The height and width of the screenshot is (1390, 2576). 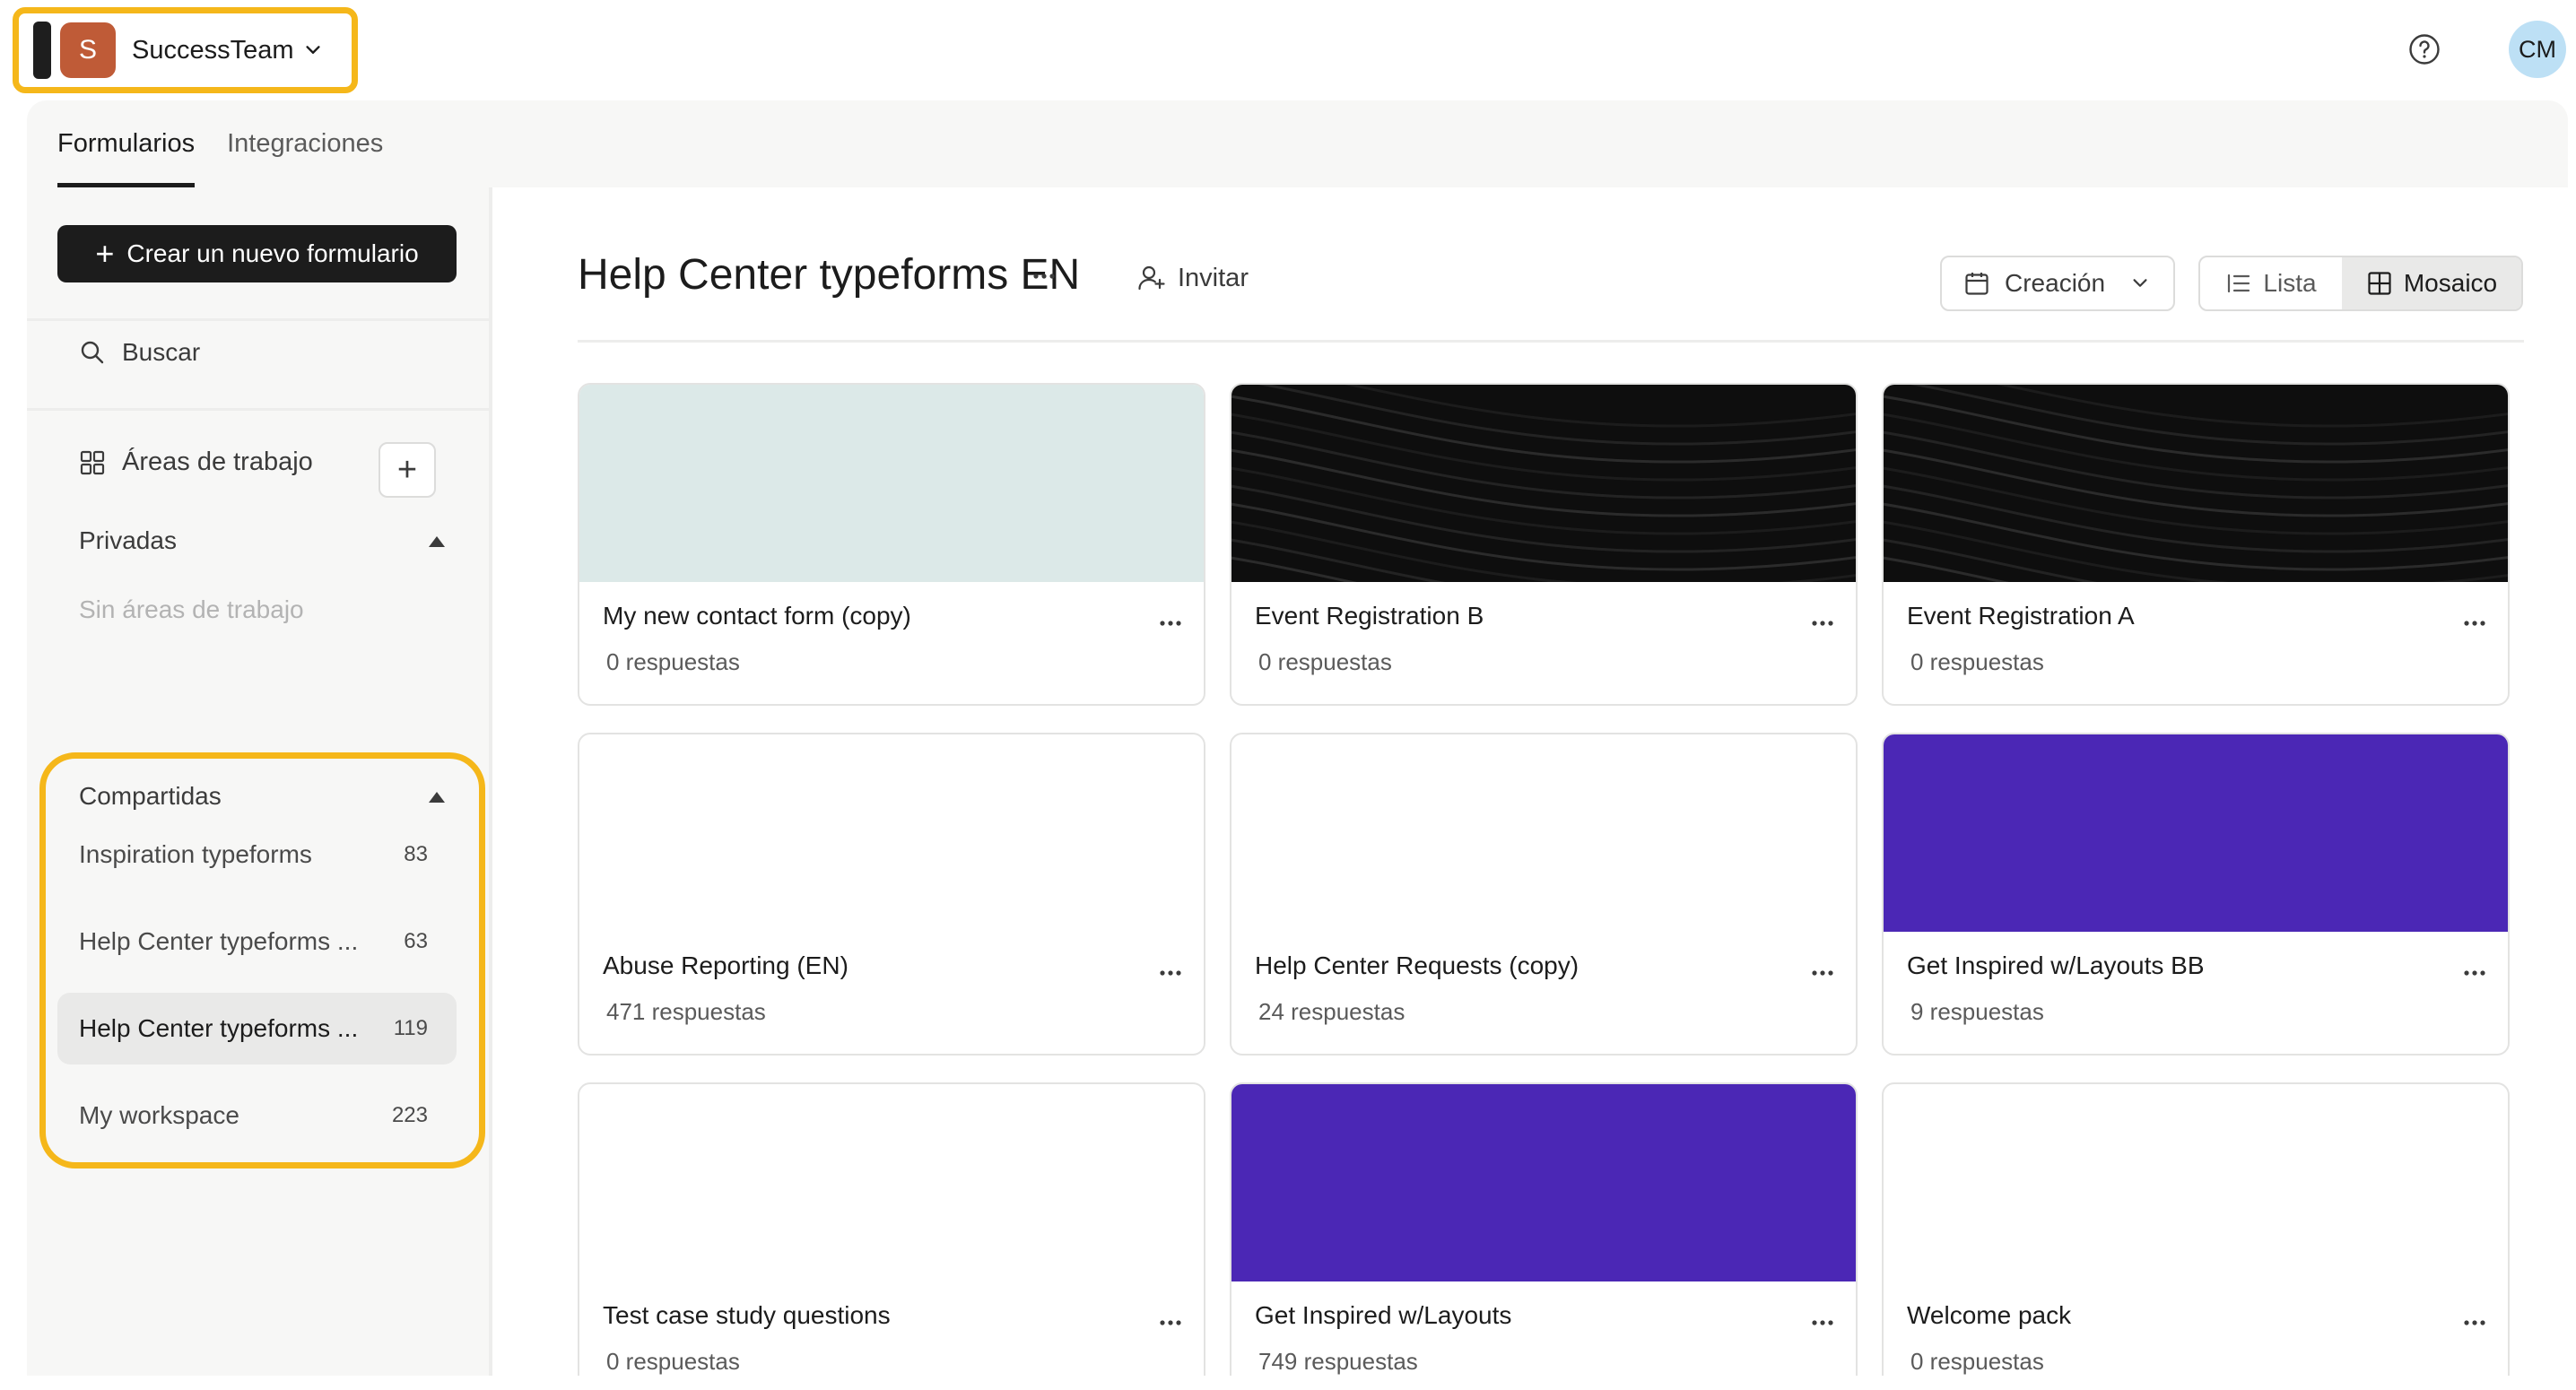 I want to click on form-card: Abuse Reporting (EN) 471 respuestas, so click(x=891, y=894).